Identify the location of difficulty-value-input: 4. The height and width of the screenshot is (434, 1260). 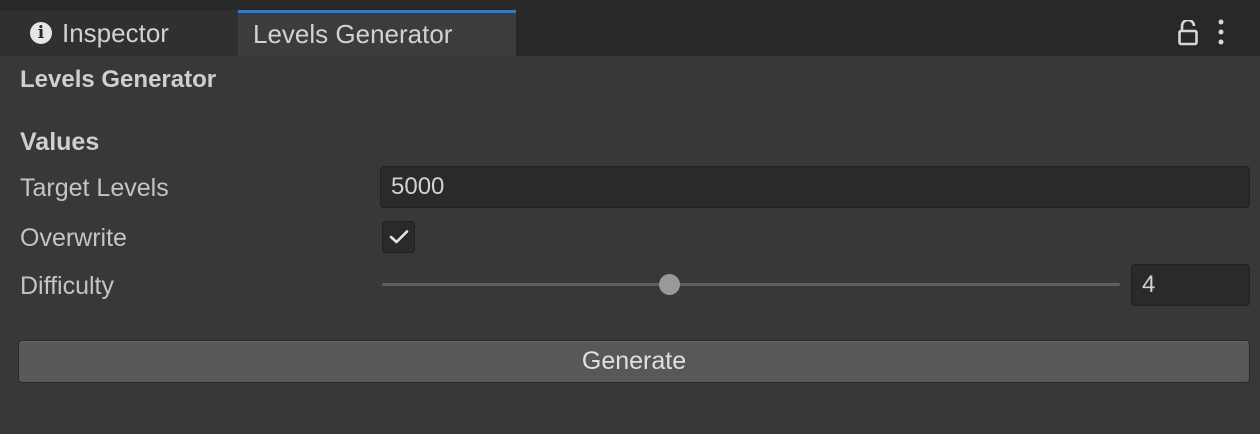
(1190, 285).